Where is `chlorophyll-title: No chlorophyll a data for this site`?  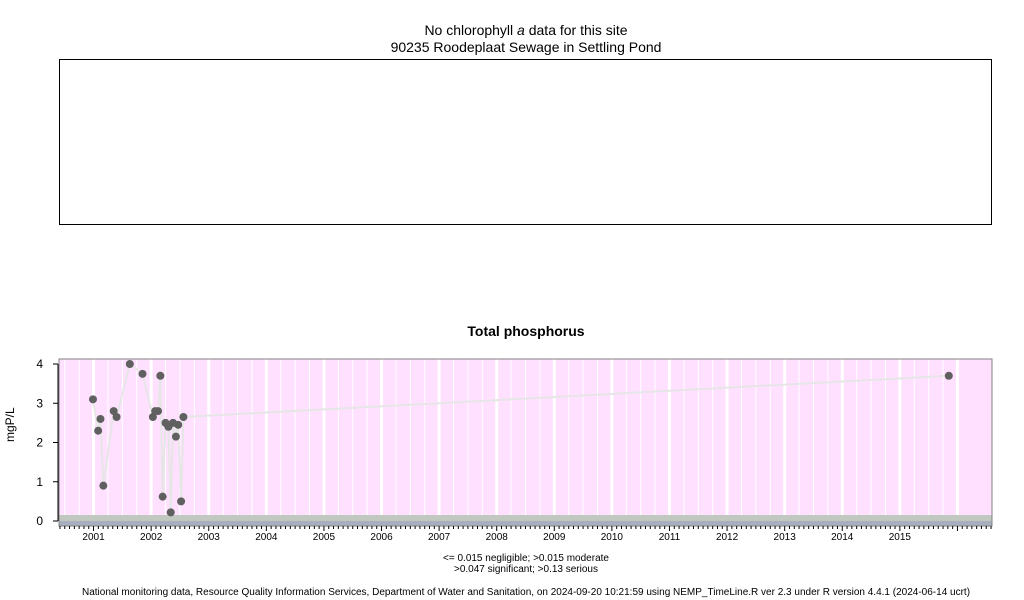
chlorophyll-title: No chlorophyll a data for this site is located at coordinates (512, 30).